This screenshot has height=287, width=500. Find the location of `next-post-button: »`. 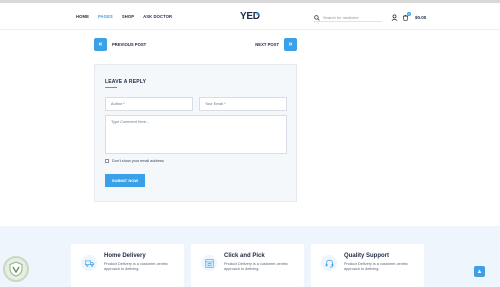

next-post-button: » is located at coordinates (290, 44).